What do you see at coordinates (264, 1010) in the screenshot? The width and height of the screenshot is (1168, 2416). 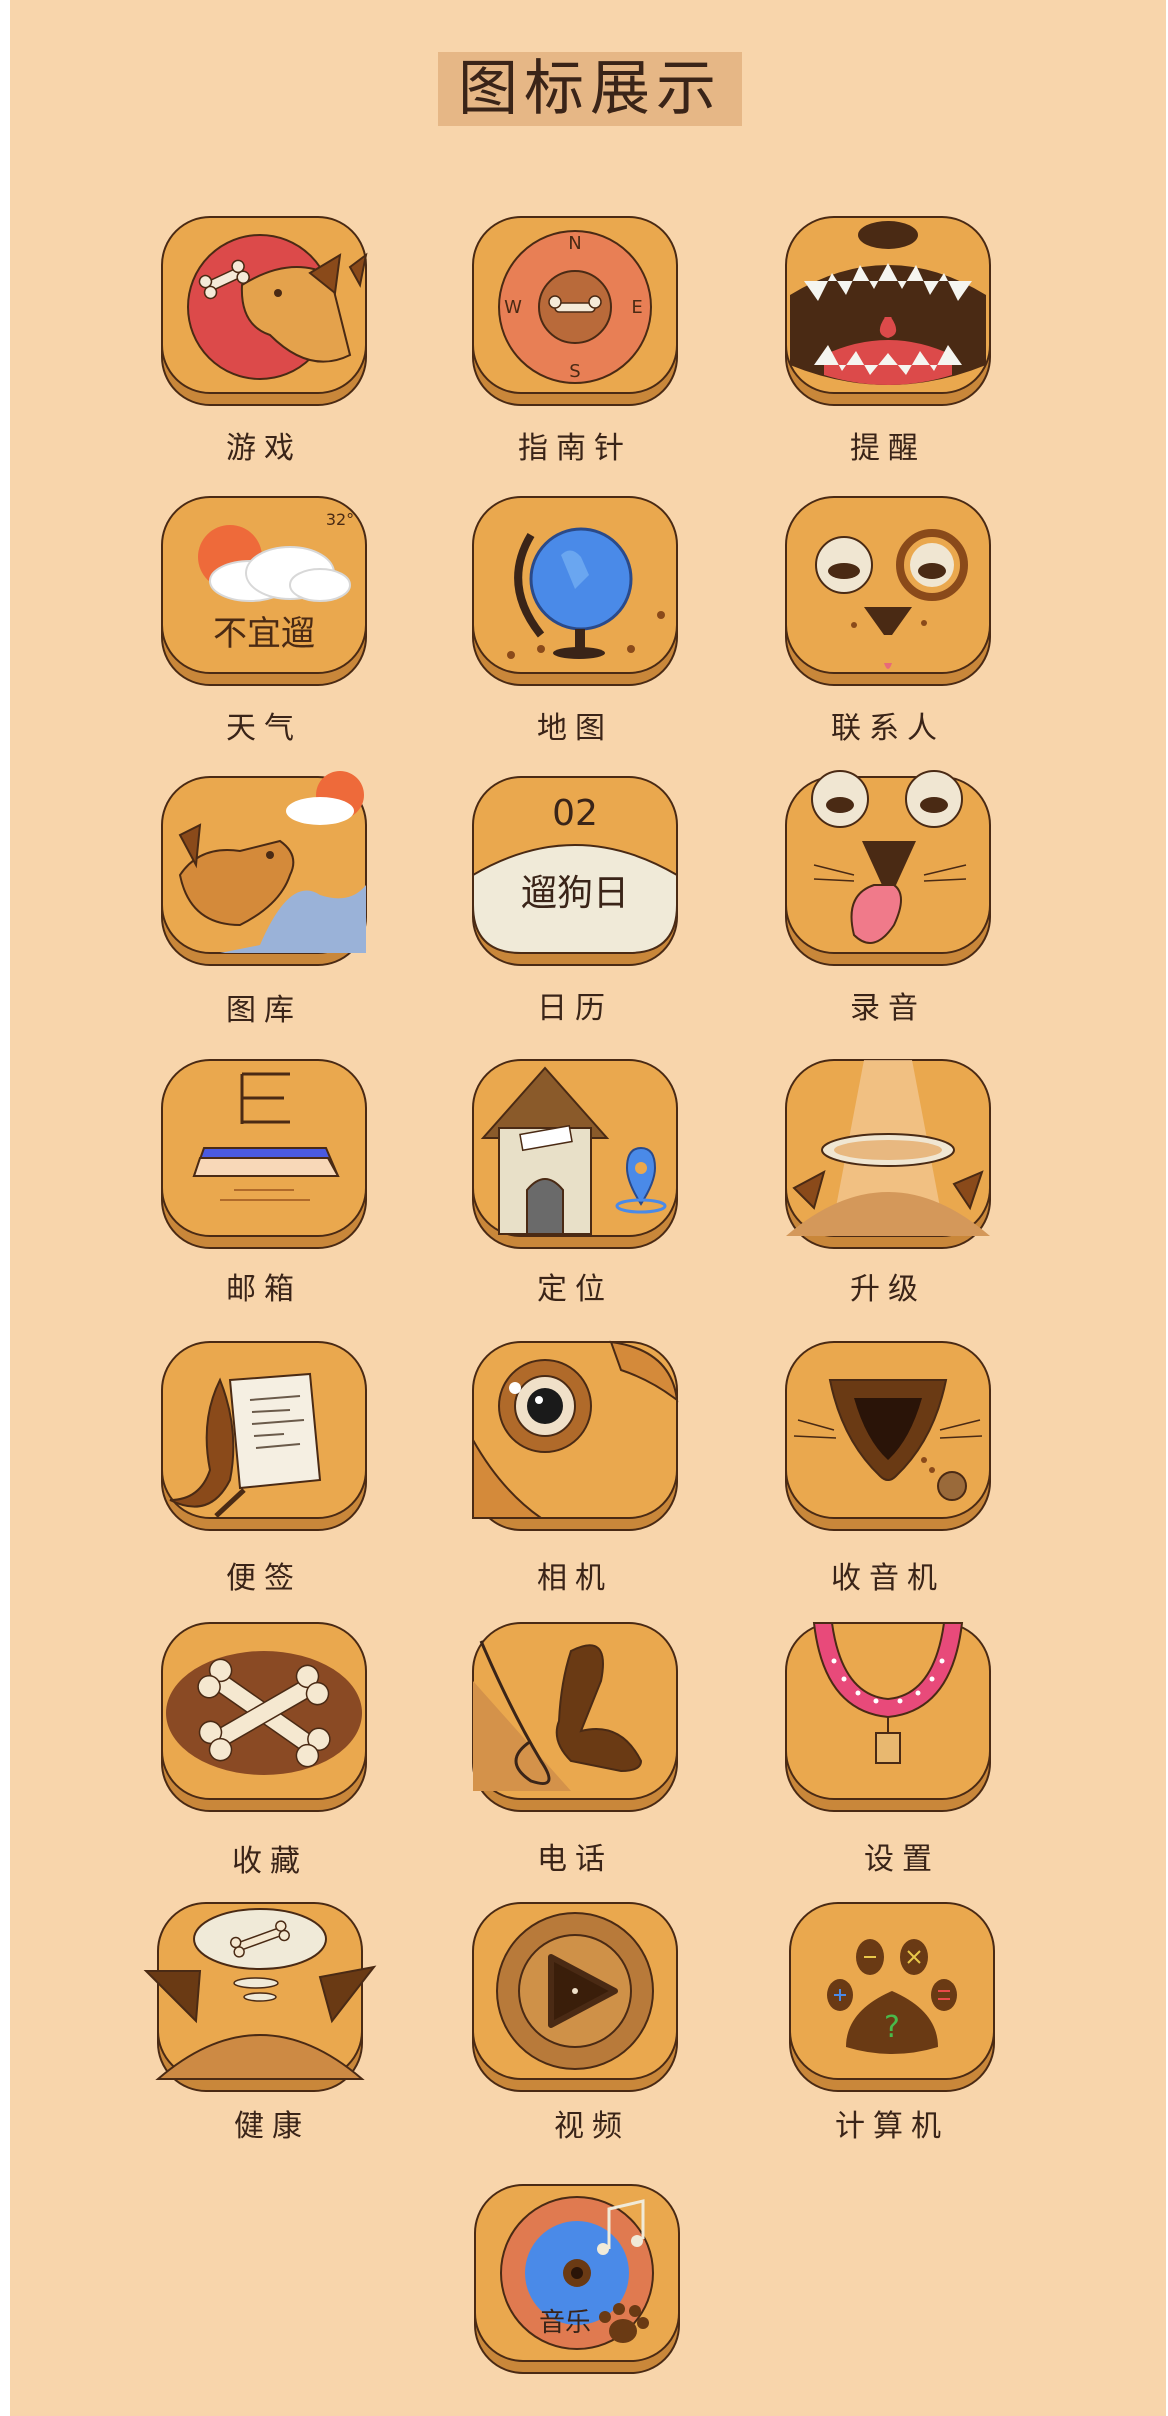 I see `gallery-label: 图库` at bounding box center [264, 1010].